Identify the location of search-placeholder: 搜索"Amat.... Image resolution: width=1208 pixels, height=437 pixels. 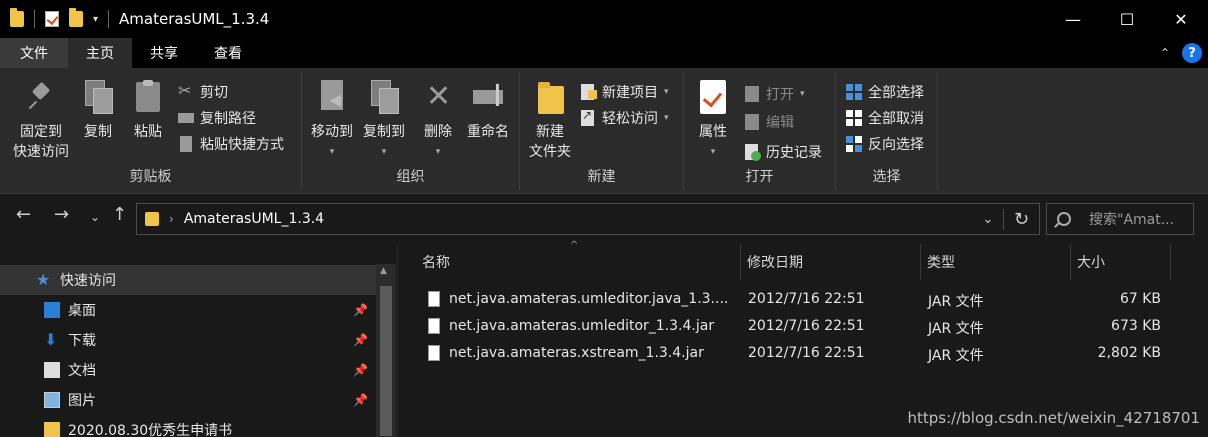
(1132, 220).